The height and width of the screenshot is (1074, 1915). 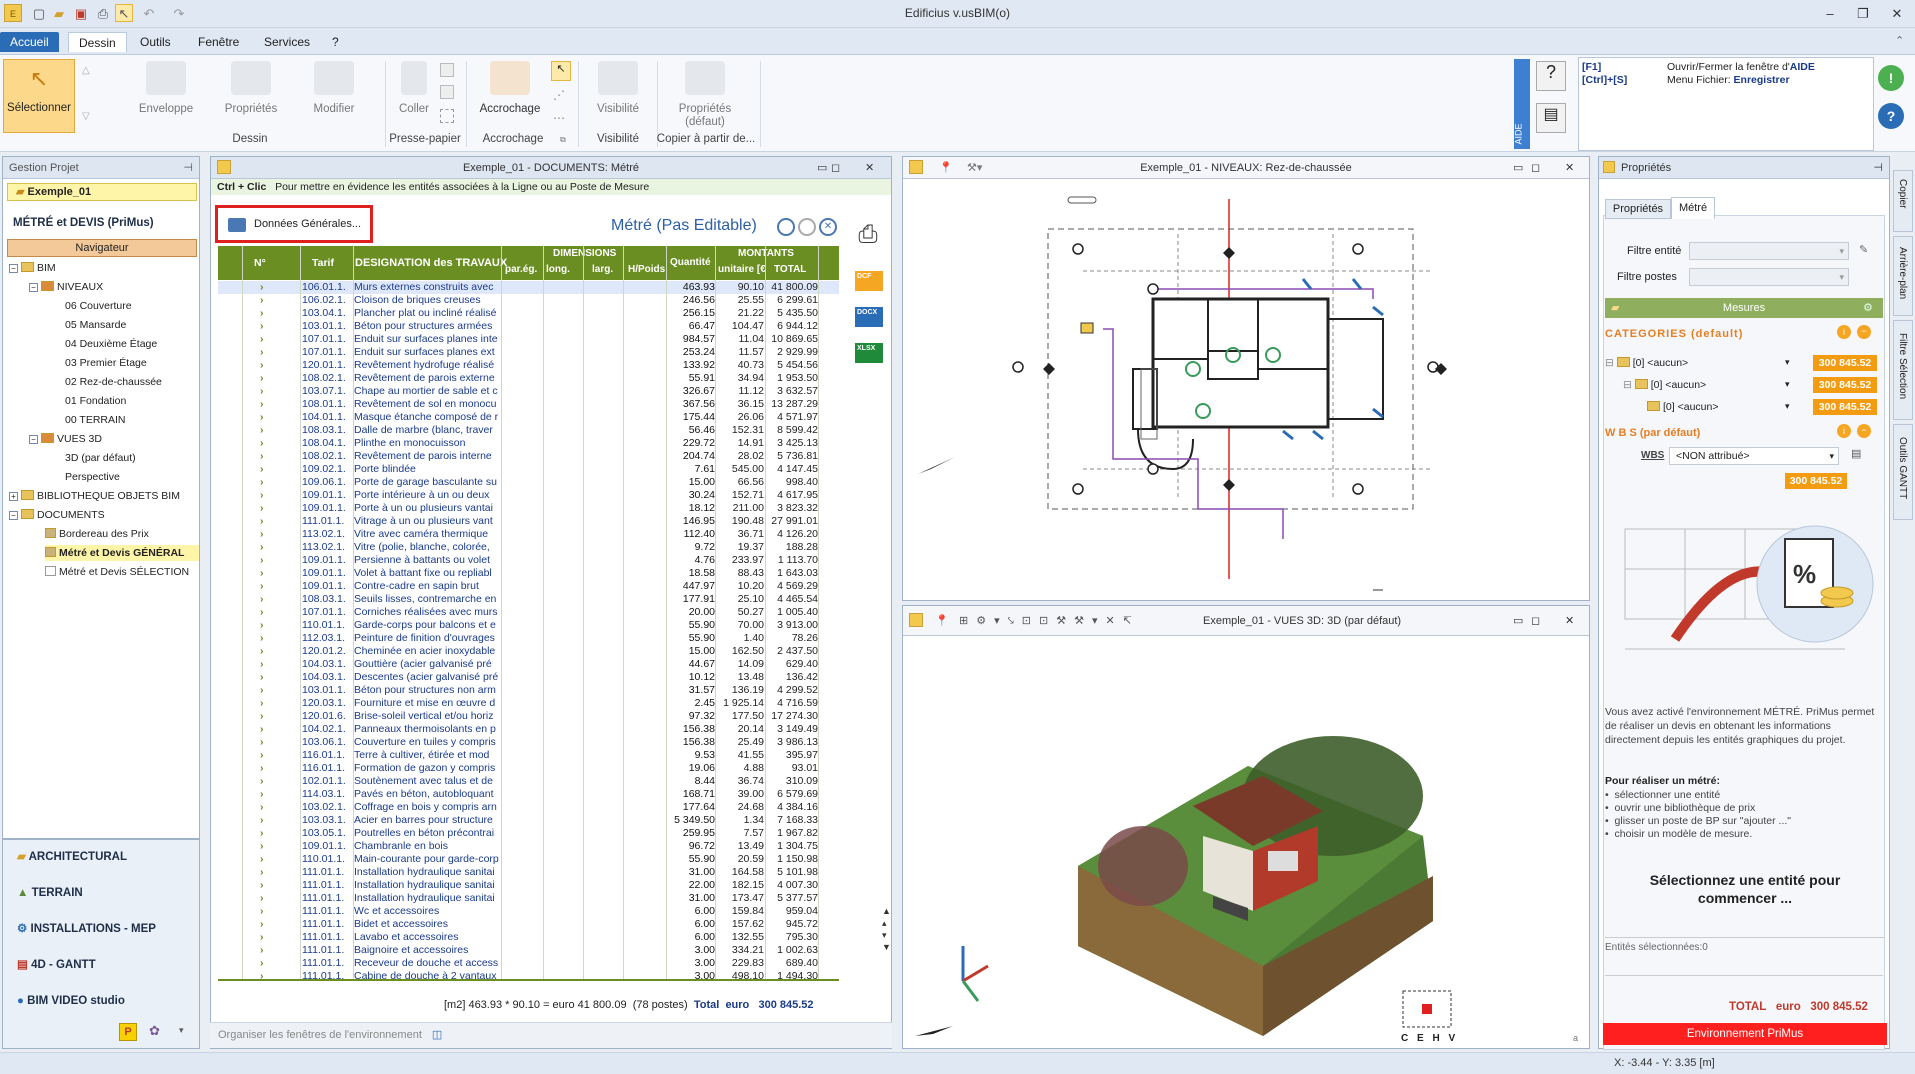 I want to click on view3d-toolbar: ⊞⚙▾⤥⊡⊡⚒⚒▾✕↸, so click(x=1049, y=621).